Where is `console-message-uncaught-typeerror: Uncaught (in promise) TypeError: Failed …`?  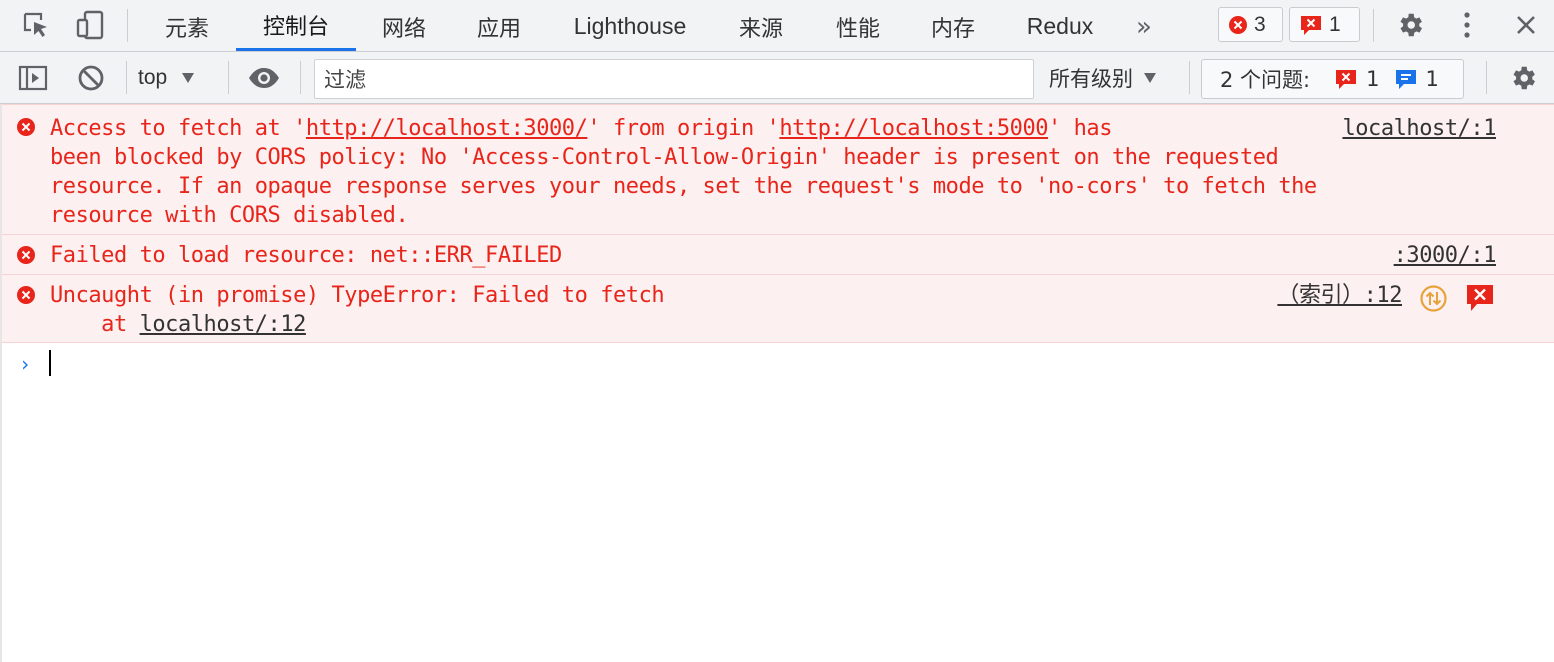
console-message-uncaught-typeerror: Uncaught (in promise) TypeError: Failed … is located at coordinates (777, 309).